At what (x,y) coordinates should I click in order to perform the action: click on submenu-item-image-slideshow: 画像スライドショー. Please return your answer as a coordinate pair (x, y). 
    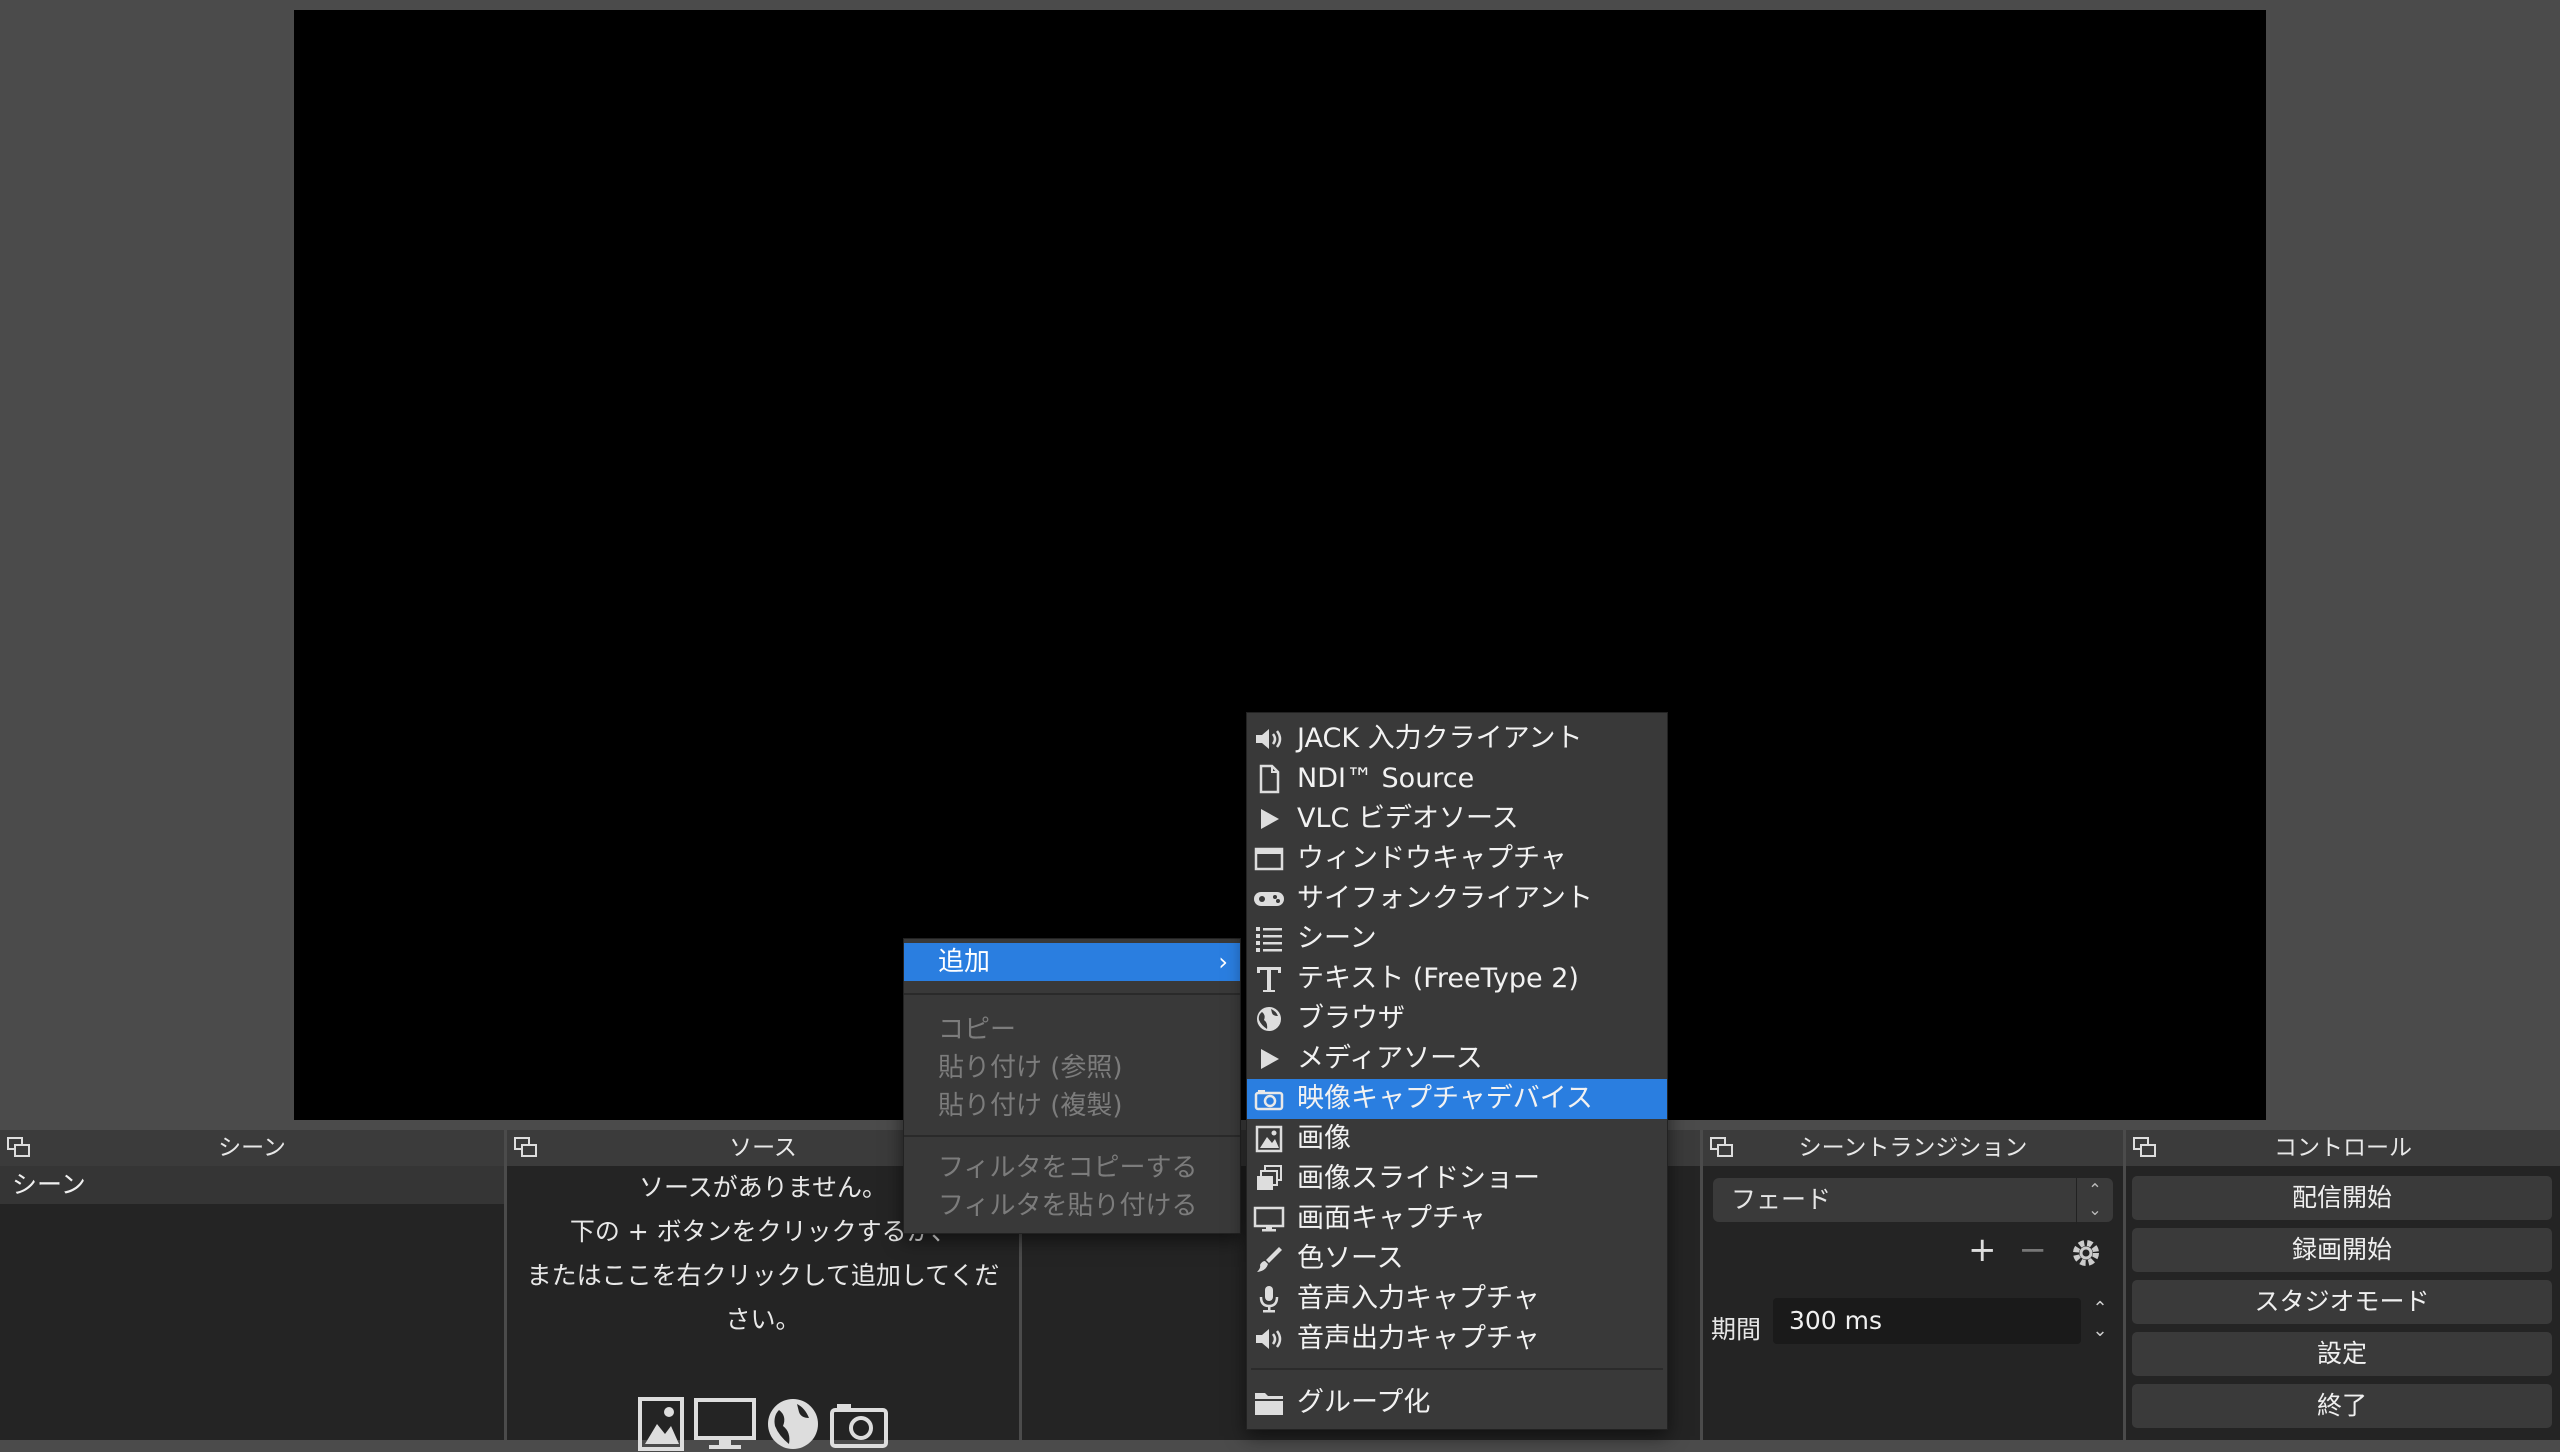
    Looking at the image, I should click on (1457, 1179).